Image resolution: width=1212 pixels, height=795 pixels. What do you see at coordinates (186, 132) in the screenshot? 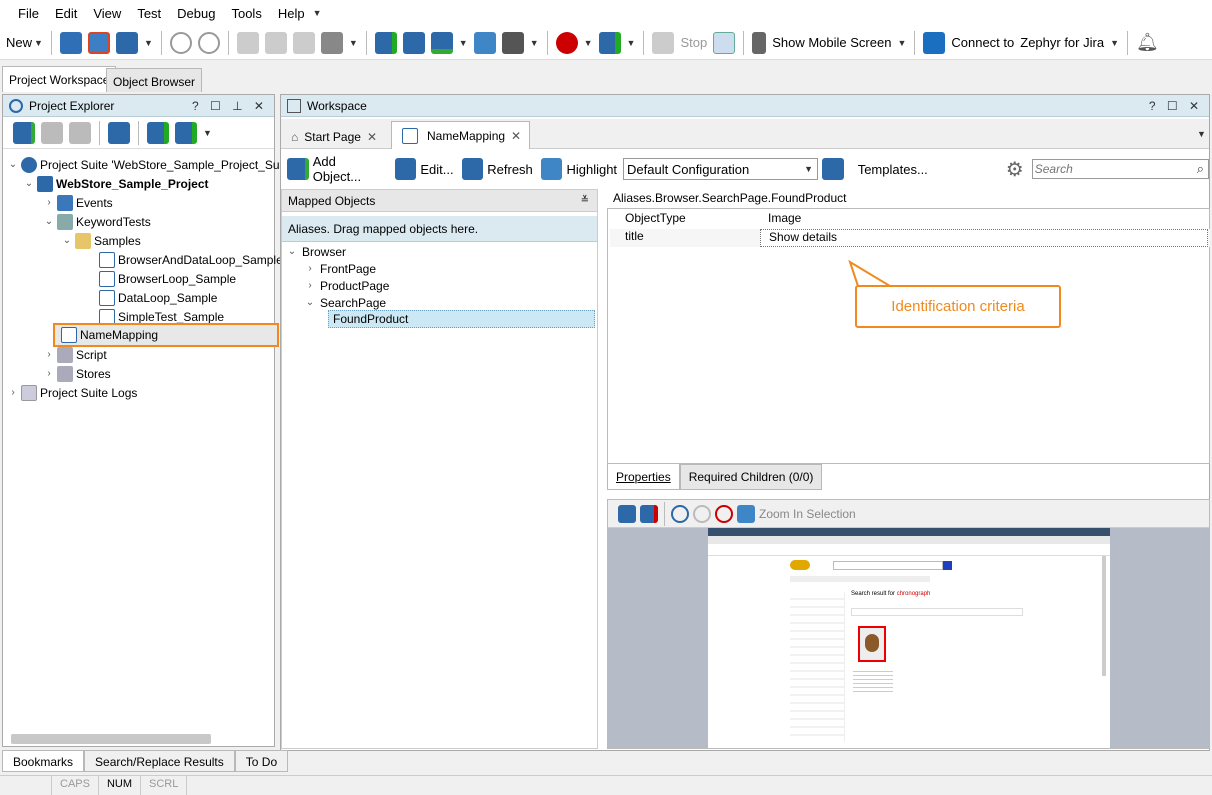
I see `run-project-icon` at bounding box center [186, 132].